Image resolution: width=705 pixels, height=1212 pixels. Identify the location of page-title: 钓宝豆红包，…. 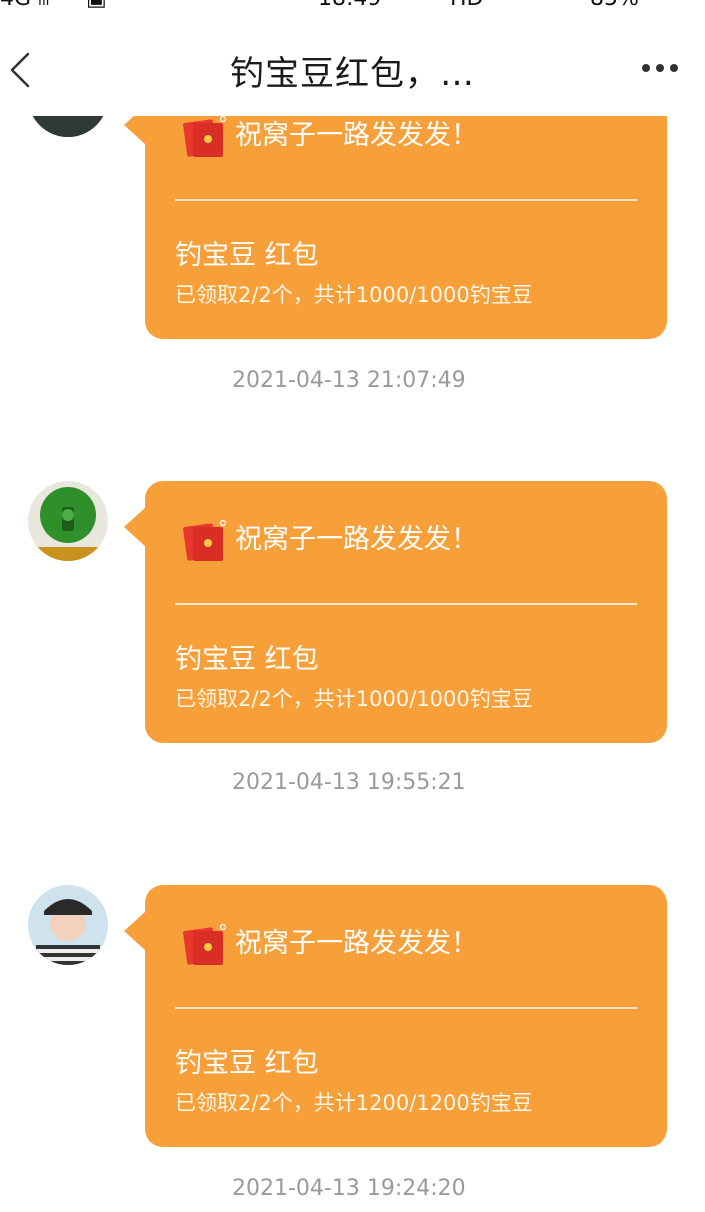
(352, 74).